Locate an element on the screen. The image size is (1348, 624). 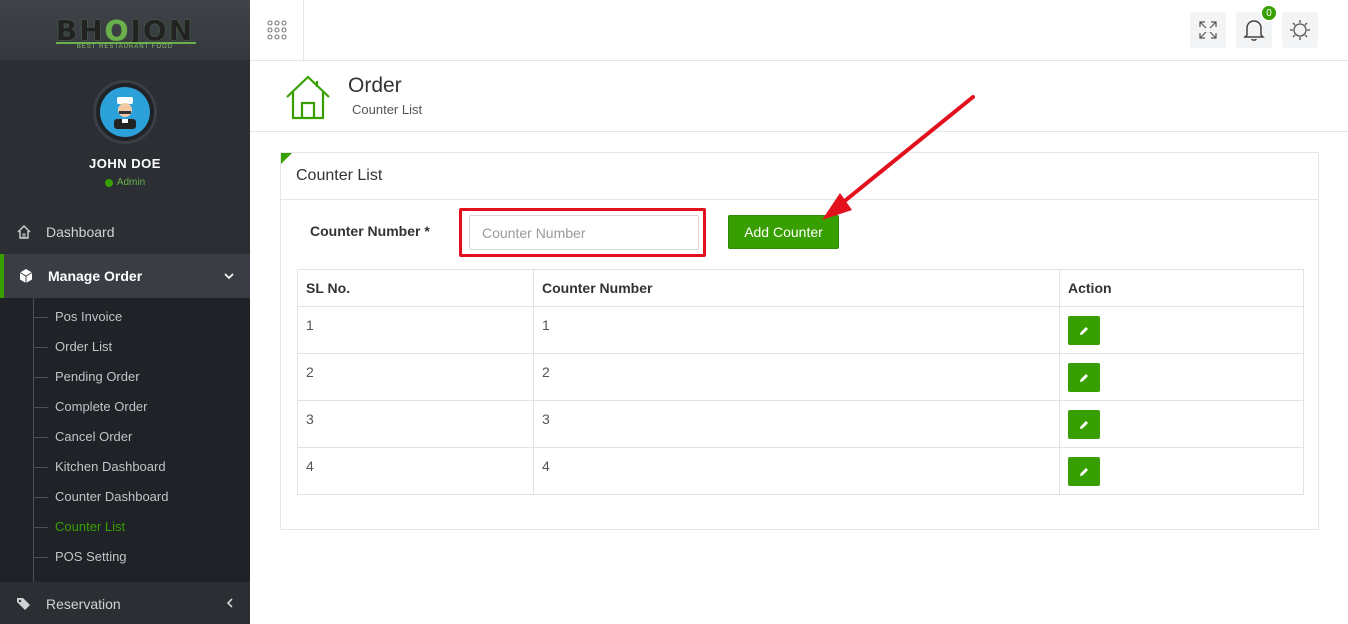
table-row: 3 3 is located at coordinates (800, 424).